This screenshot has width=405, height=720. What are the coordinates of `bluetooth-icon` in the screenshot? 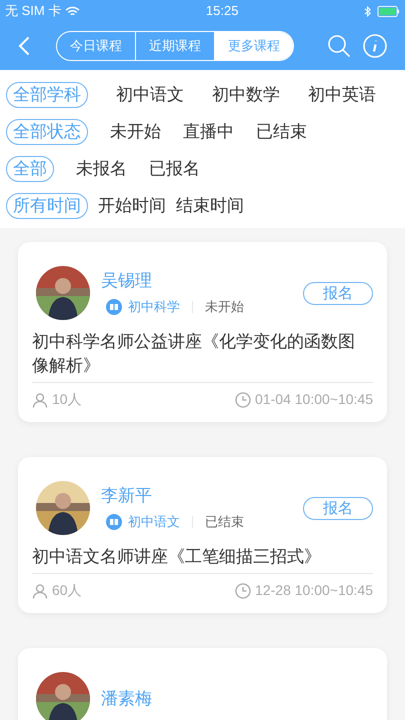 It's located at (367, 11).